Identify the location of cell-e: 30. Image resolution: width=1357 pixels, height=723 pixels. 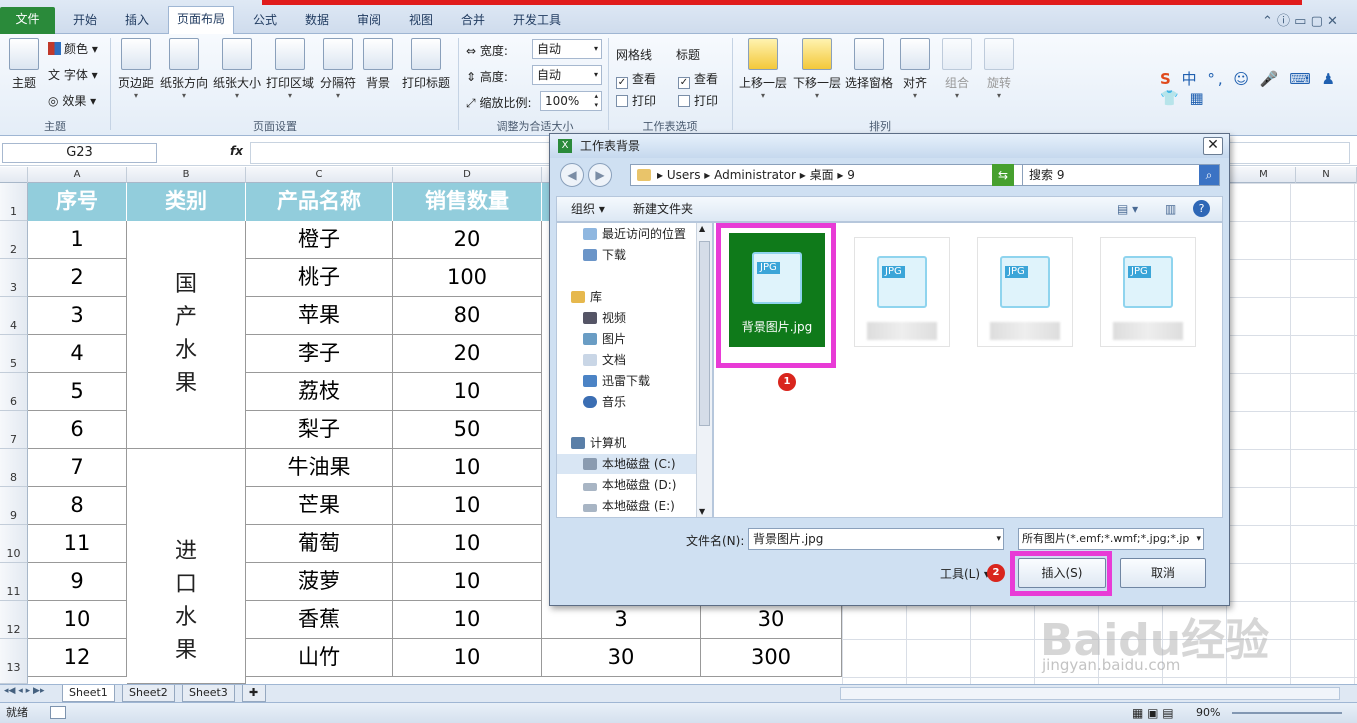
(621, 658).